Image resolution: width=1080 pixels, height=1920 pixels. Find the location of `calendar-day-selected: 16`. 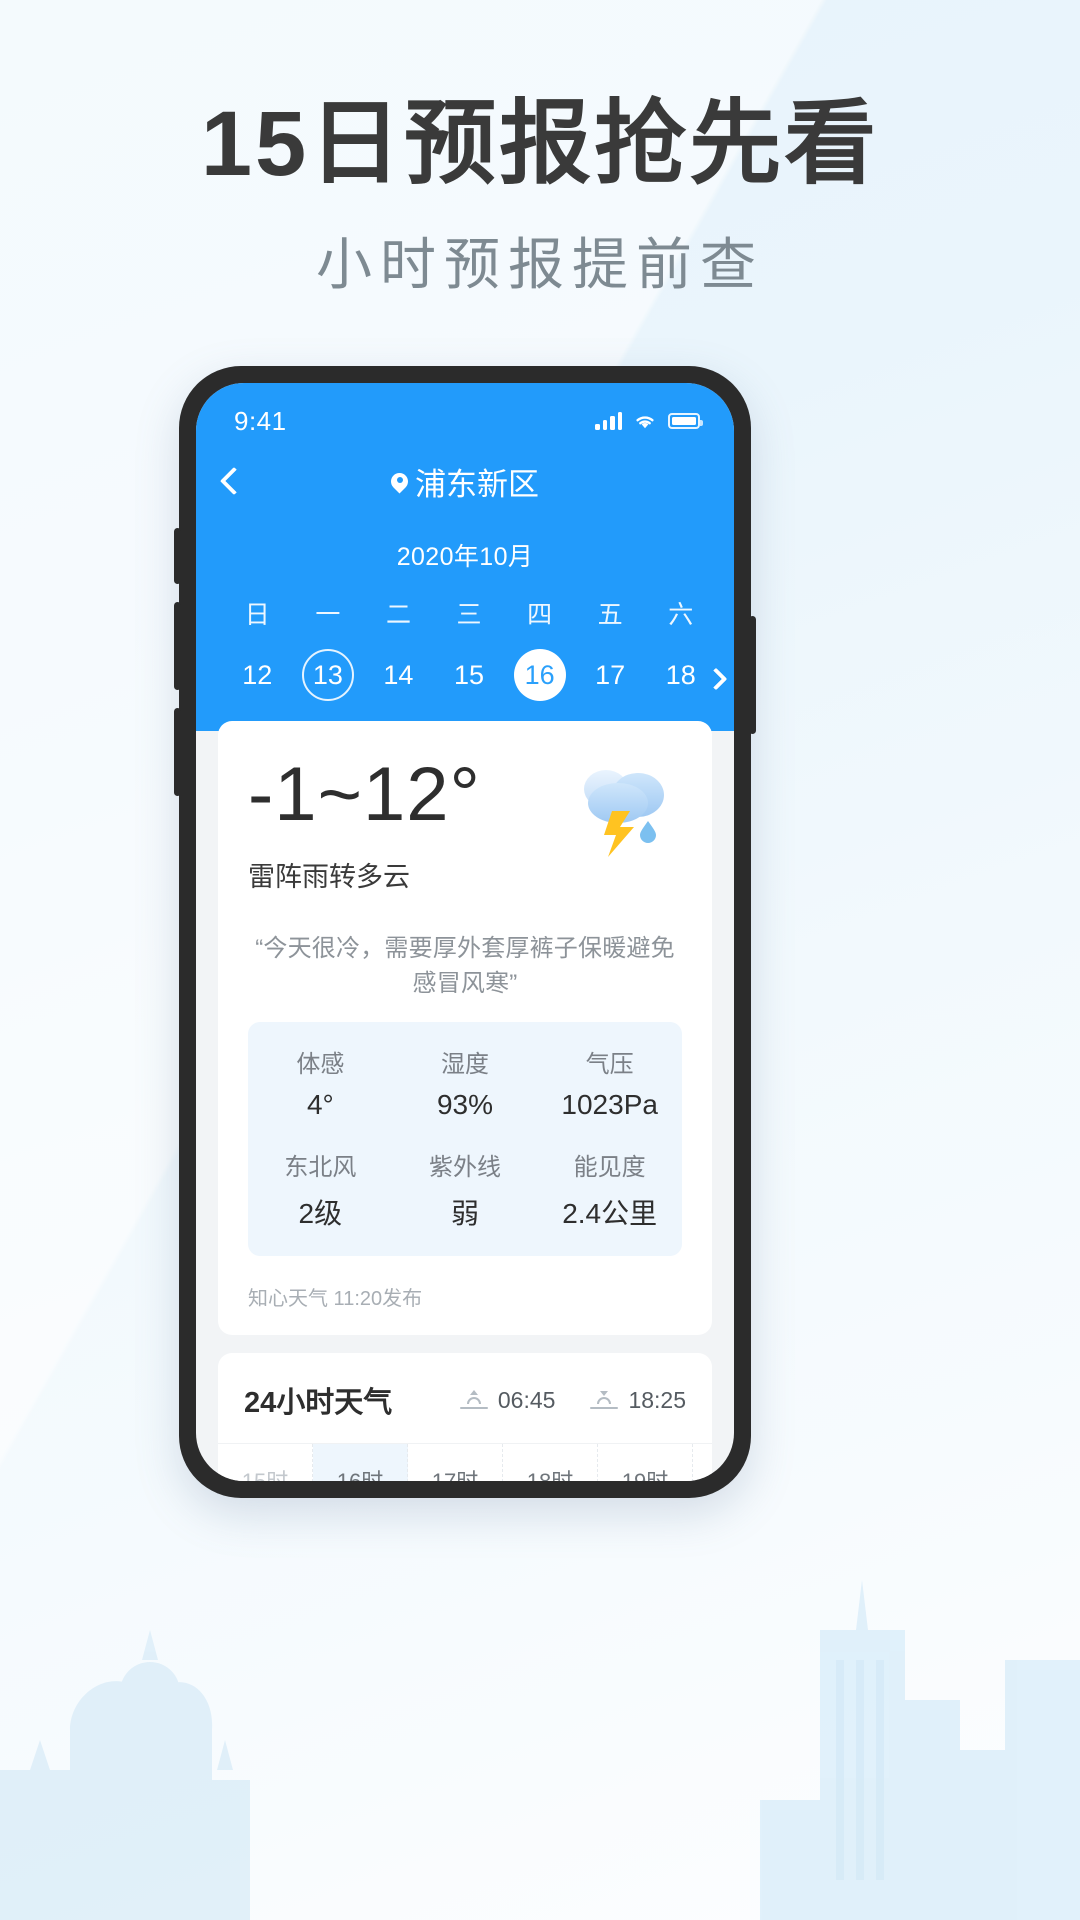

calendar-day-selected: 16 is located at coordinates (539, 675).